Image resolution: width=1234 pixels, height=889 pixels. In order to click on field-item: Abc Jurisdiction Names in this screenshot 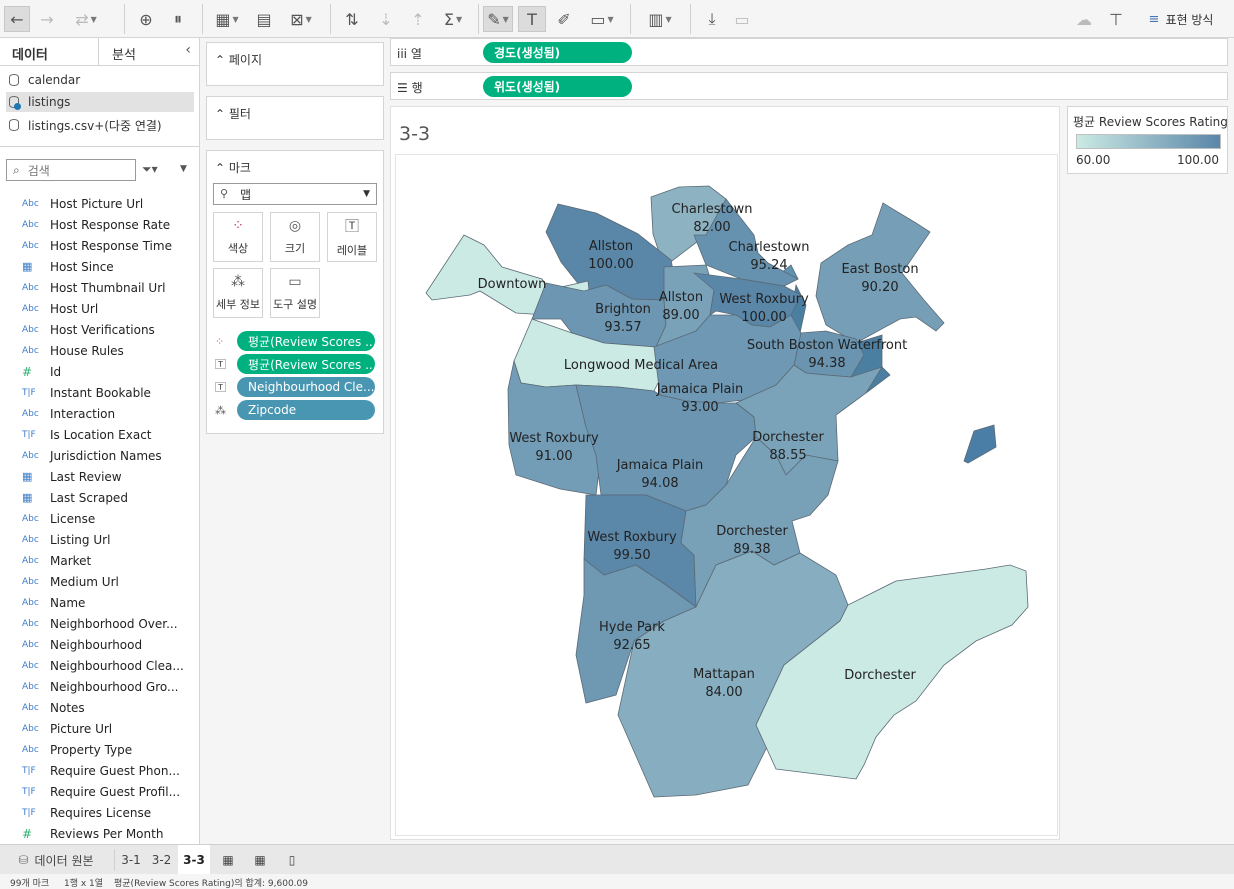, I will do `click(99, 455)`.